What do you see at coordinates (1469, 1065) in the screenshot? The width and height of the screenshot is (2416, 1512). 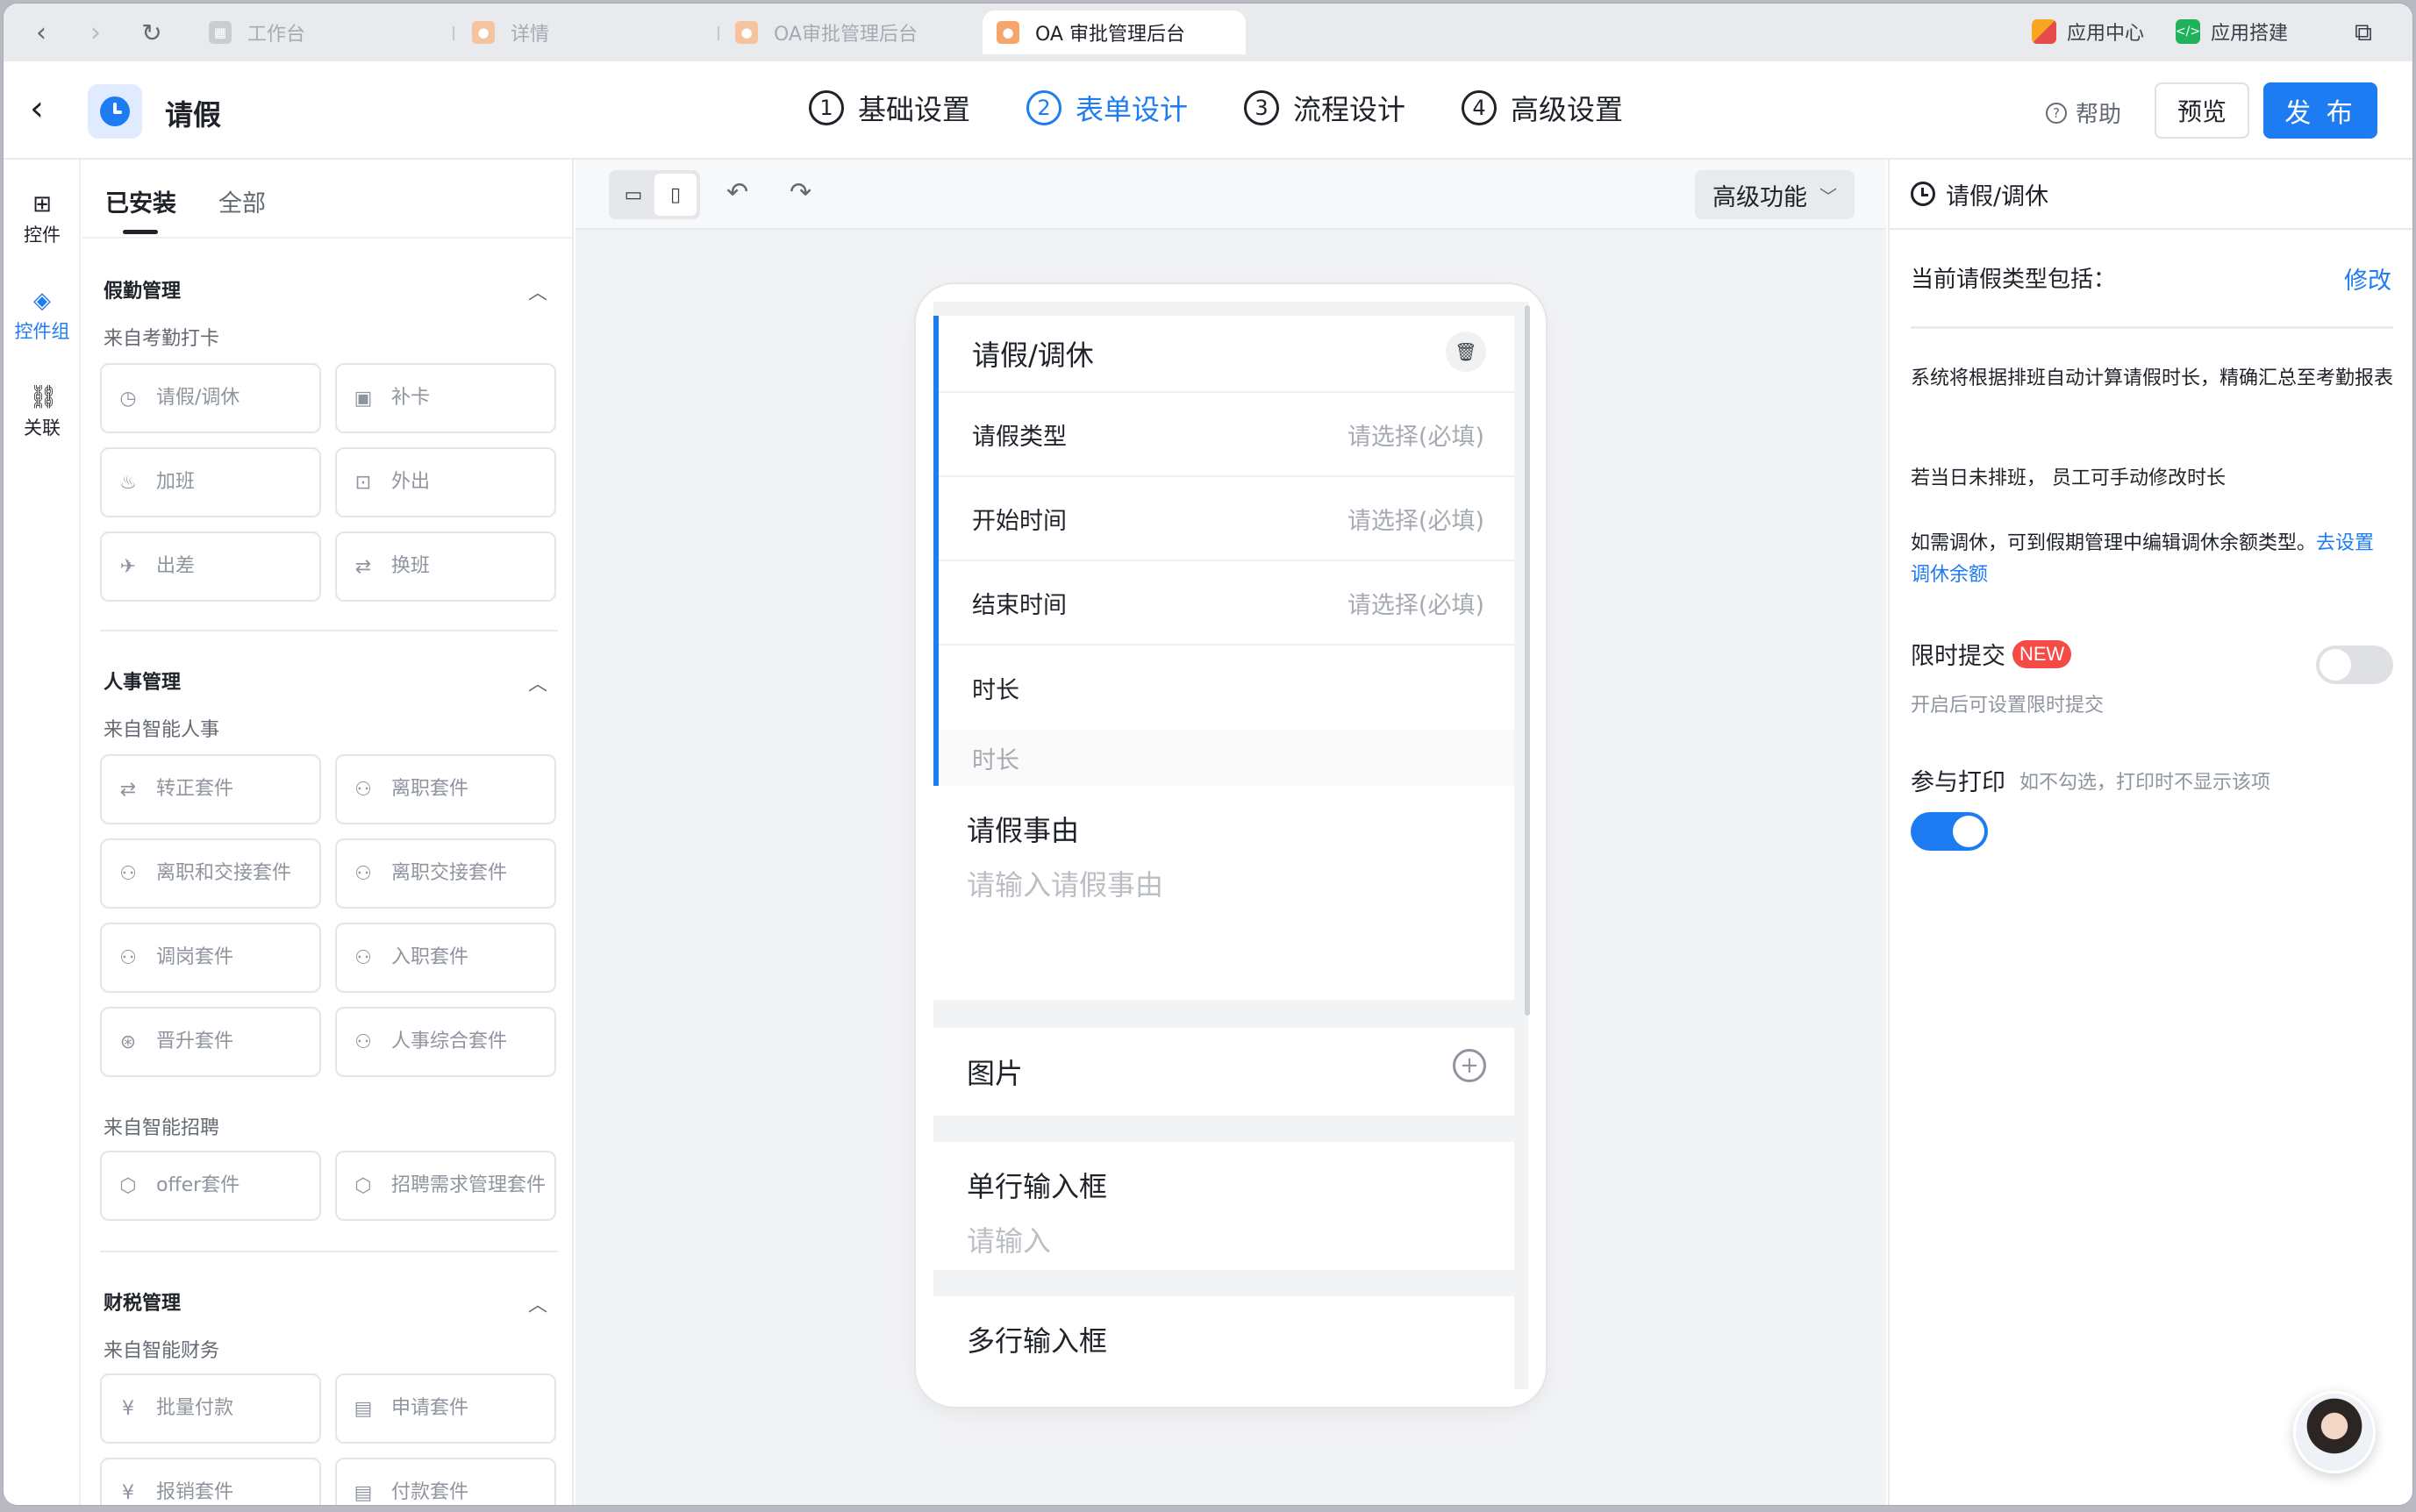 I see `plus-circle-icon: +` at bounding box center [1469, 1065].